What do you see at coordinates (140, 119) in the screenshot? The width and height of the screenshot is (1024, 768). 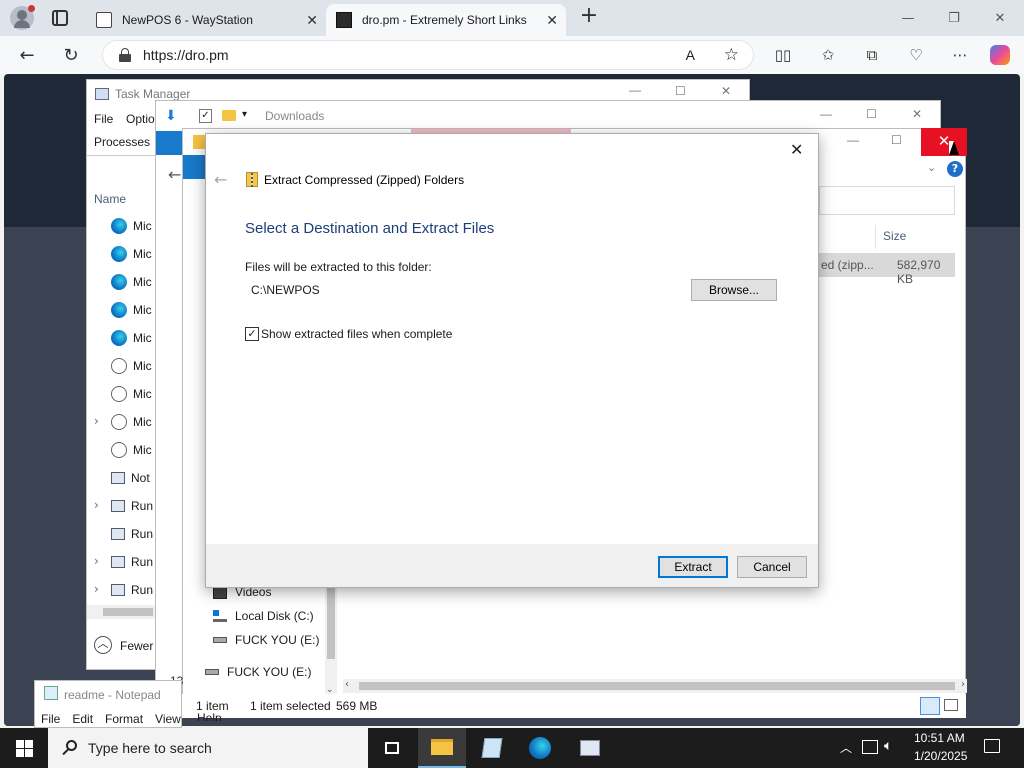 I see `tm-menu-options: Optio` at bounding box center [140, 119].